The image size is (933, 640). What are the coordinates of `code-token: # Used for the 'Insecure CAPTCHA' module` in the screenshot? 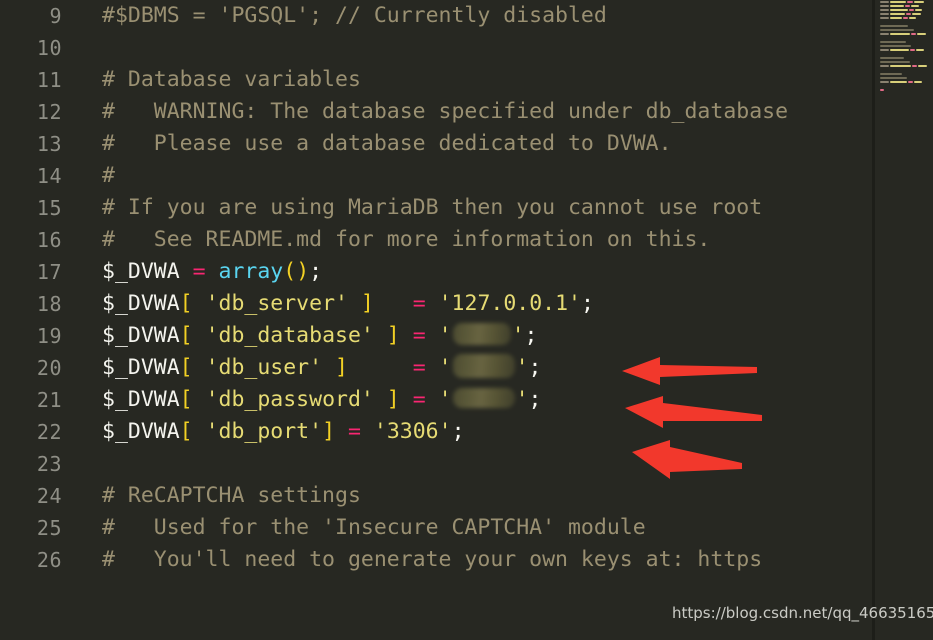 It's located at (374, 527).